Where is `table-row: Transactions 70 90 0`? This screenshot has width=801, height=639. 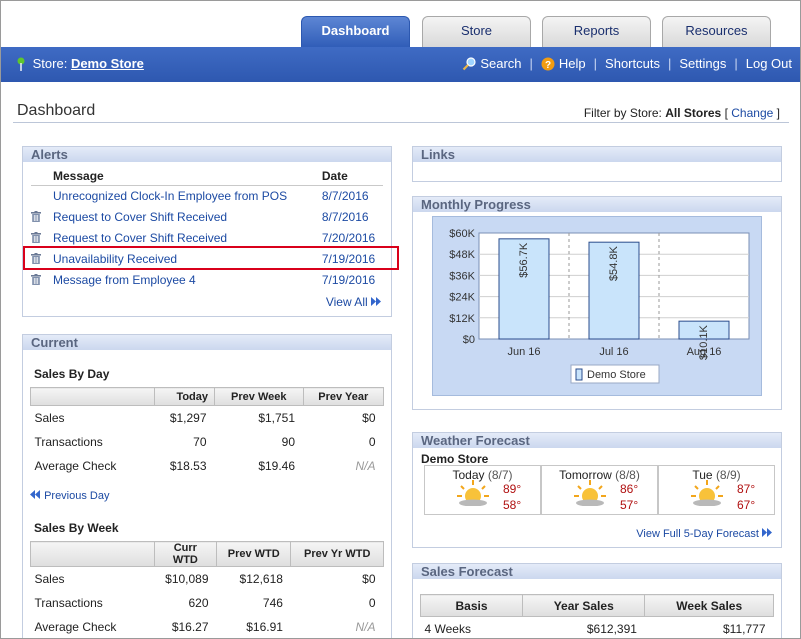
table-row: Transactions 70 90 0 is located at coordinates (205, 441).